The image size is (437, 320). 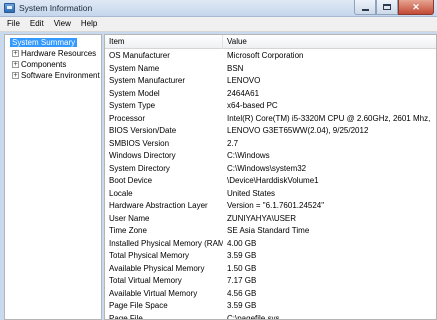 I want to click on row-value: C:\Windows, so click(x=248, y=155).